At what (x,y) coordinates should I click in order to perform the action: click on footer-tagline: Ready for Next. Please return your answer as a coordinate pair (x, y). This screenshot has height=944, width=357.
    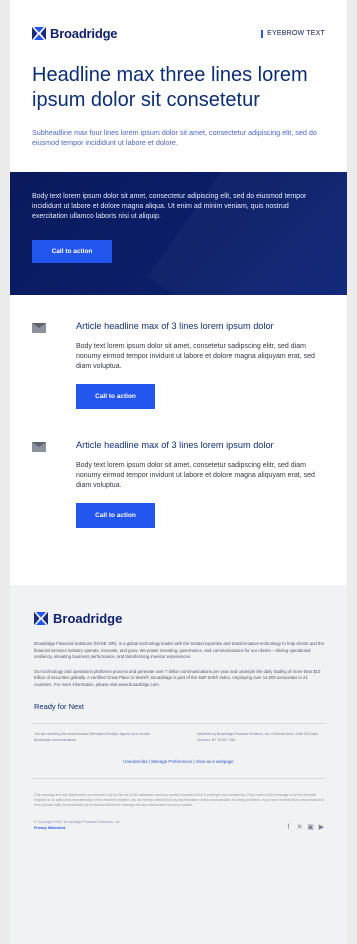
    Looking at the image, I should click on (59, 706).